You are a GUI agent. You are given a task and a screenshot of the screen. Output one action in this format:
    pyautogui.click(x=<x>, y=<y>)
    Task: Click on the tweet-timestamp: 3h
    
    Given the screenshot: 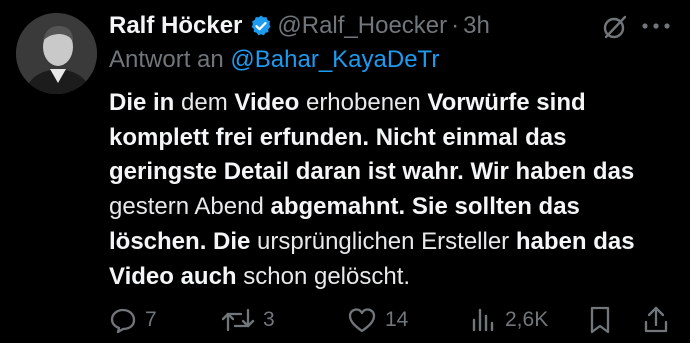 What is the action you would take?
    pyautogui.click(x=476, y=26)
    